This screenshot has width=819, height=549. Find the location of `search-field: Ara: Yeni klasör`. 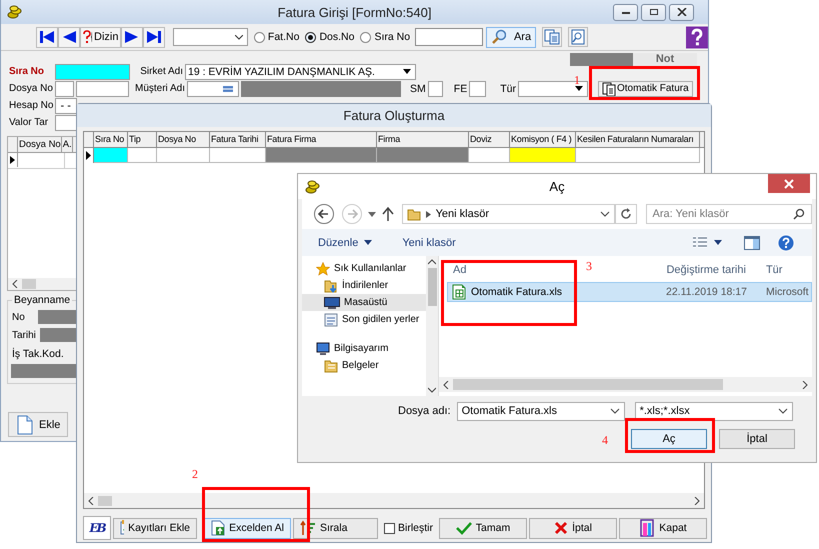

search-field: Ara: Yeni klasör is located at coordinates (729, 214).